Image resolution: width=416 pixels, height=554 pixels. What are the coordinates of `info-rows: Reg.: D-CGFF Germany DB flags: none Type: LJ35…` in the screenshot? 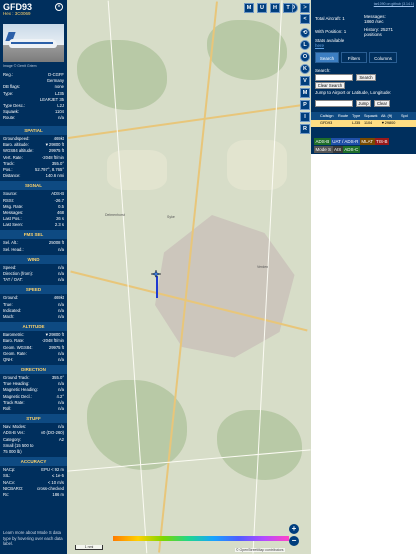 It's located at (33, 97).